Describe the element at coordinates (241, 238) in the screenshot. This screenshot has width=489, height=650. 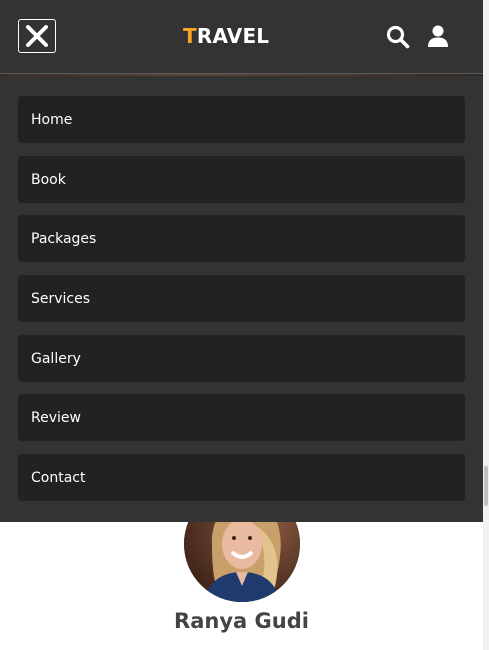
I see `menu-item-packages: Packages` at that location.